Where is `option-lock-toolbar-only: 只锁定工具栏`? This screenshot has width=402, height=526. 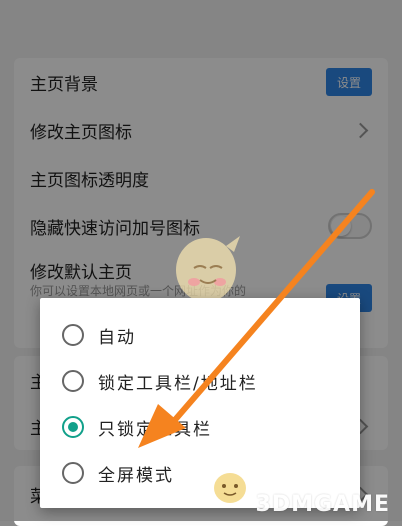 option-lock-toolbar-only: 只锁定工具栏 is located at coordinates (200, 427).